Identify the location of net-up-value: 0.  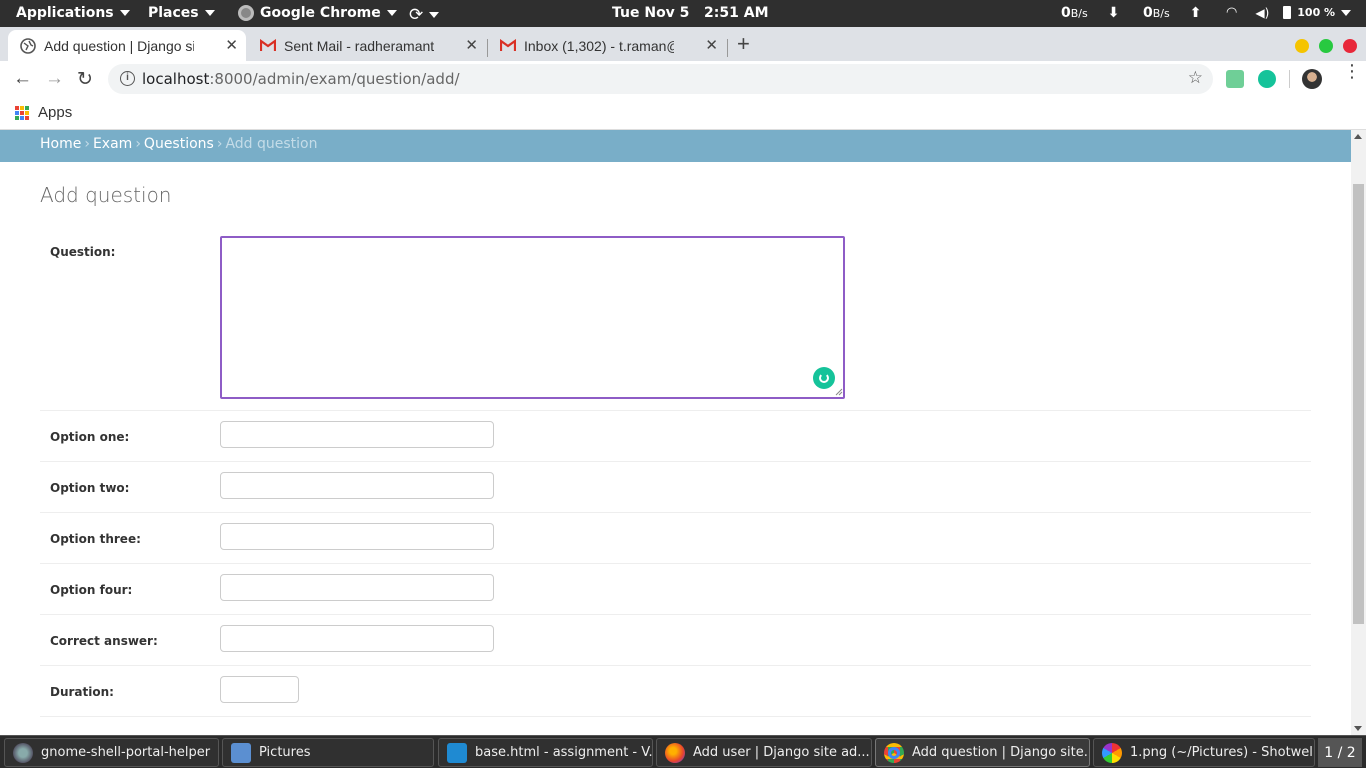
(1148, 13).